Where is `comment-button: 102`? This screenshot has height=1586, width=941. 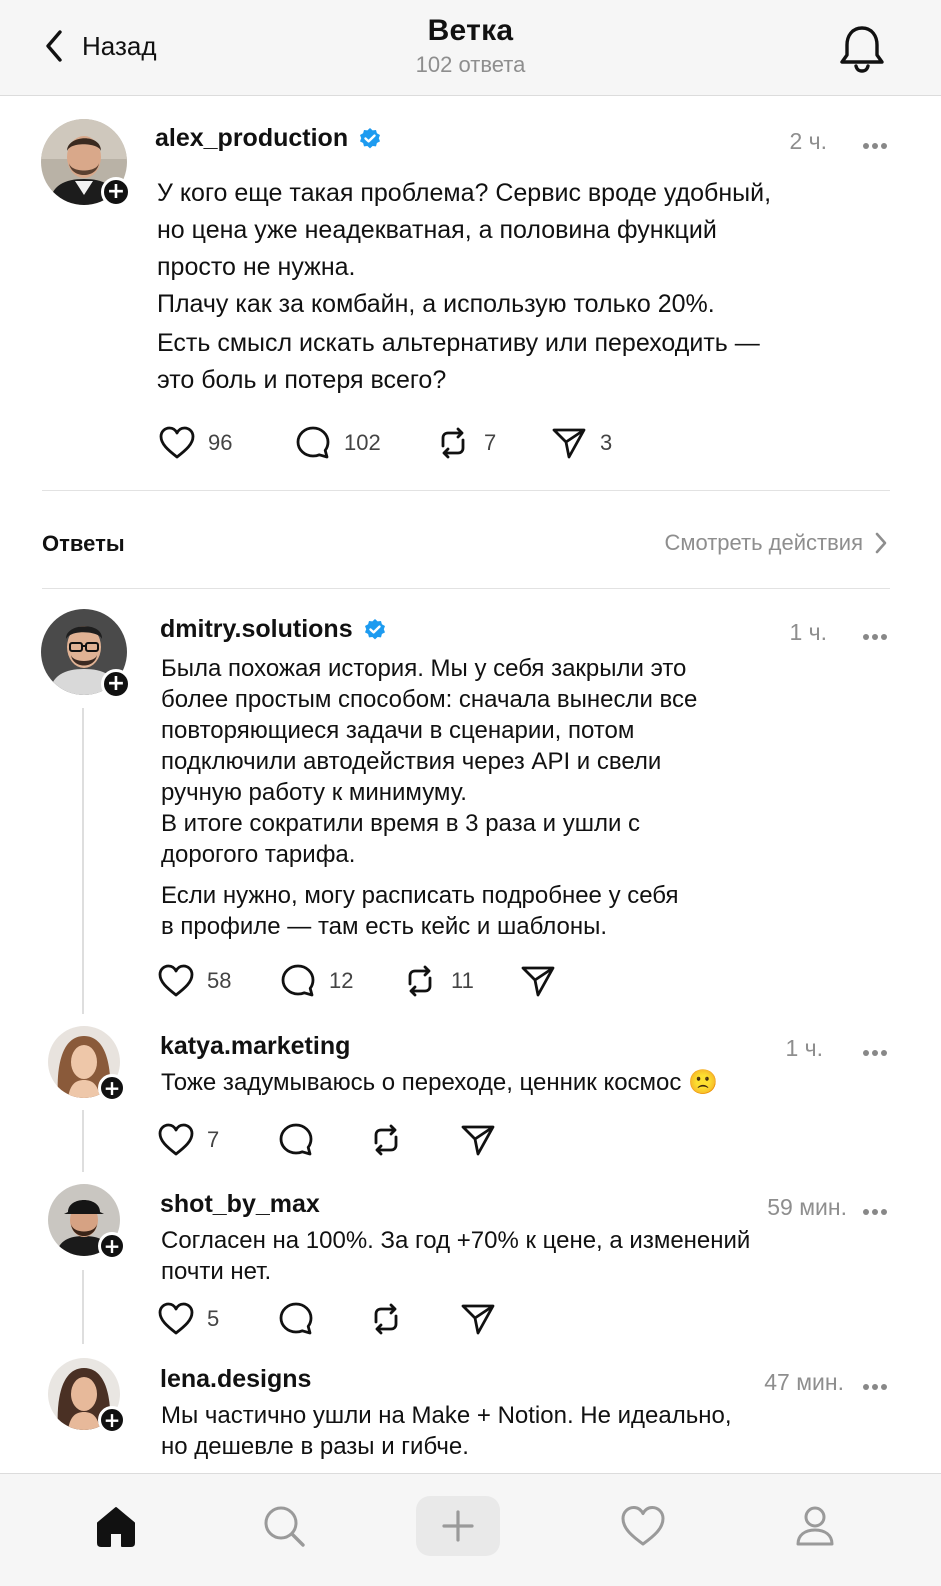
comment-button: 102 is located at coordinates (364, 443).